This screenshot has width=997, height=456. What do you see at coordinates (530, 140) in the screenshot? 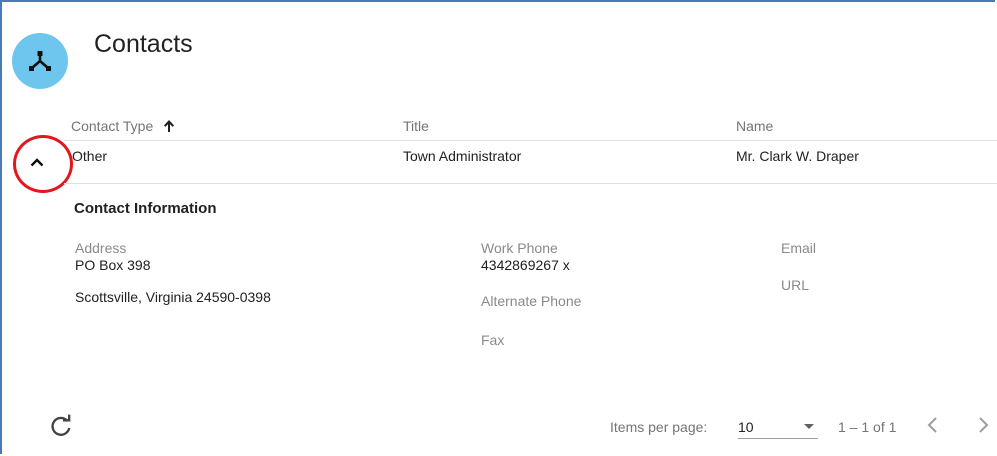
I see `header-divider` at bounding box center [530, 140].